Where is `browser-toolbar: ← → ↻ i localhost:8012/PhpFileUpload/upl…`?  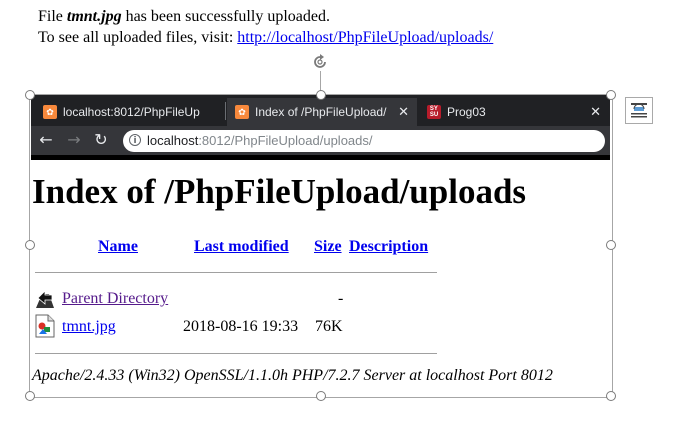
browser-toolbar: ← → ↻ i localhost:8012/PhpFileUpload/upl… is located at coordinates (320, 140).